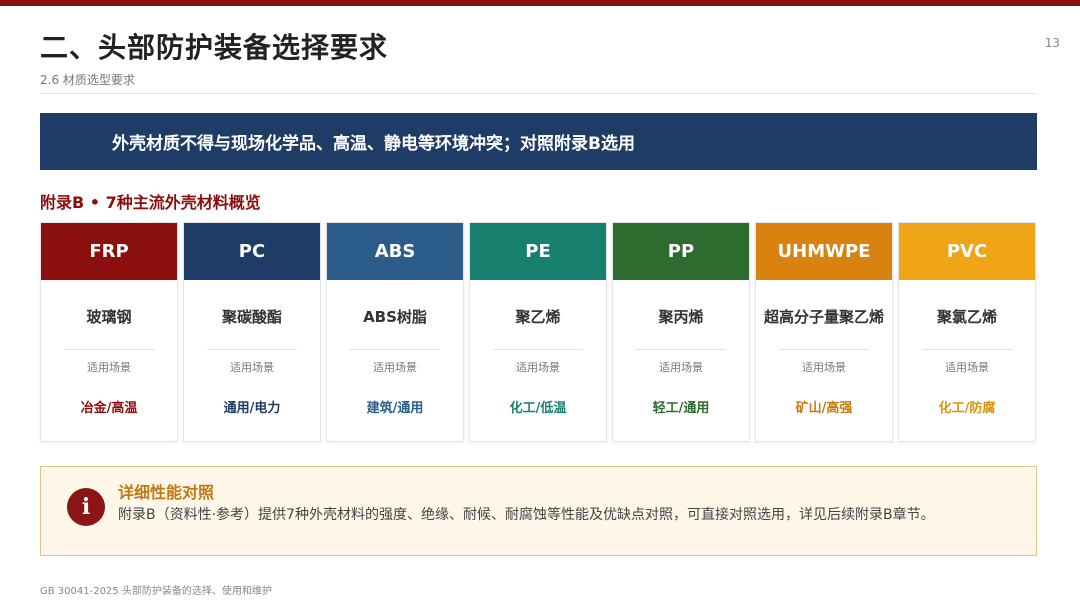  What do you see at coordinates (395, 332) in the screenshot?
I see `material-card: ABS ABS树脂 适用场景 建筑/通用` at bounding box center [395, 332].